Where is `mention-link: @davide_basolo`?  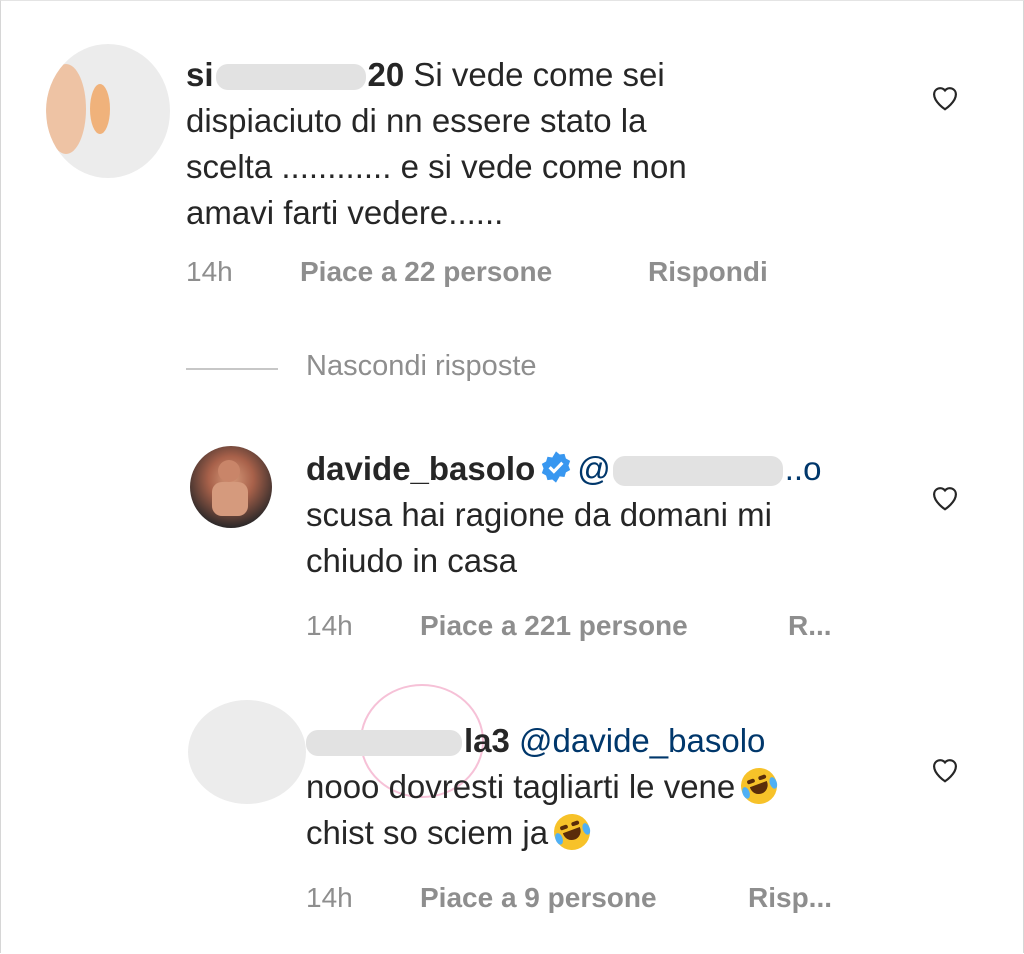 mention-link: @davide_basolo is located at coordinates (642, 740).